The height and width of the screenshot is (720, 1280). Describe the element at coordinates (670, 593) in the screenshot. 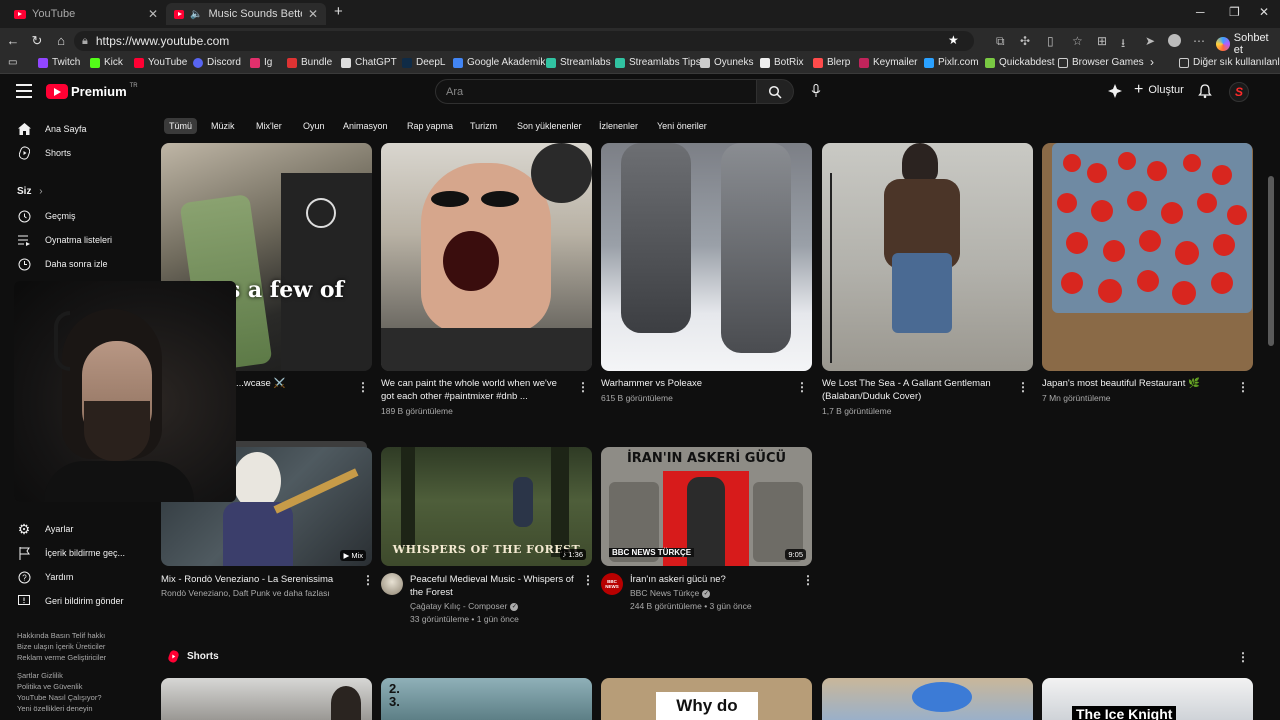

I see `channel-name: BBC News Türkçe ✓` at that location.